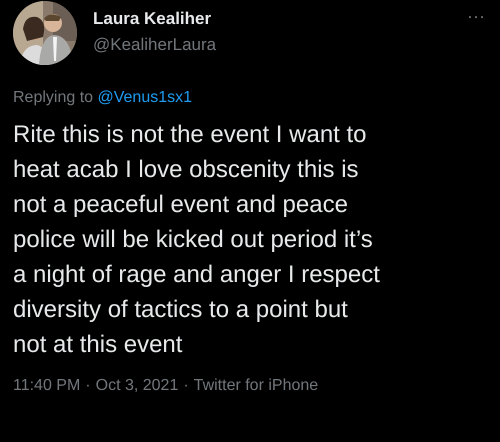 This screenshot has height=442, width=500. What do you see at coordinates (154, 19) in the screenshot?
I see `author-name: Laura Kealiher` at bounding box center [154, 19].